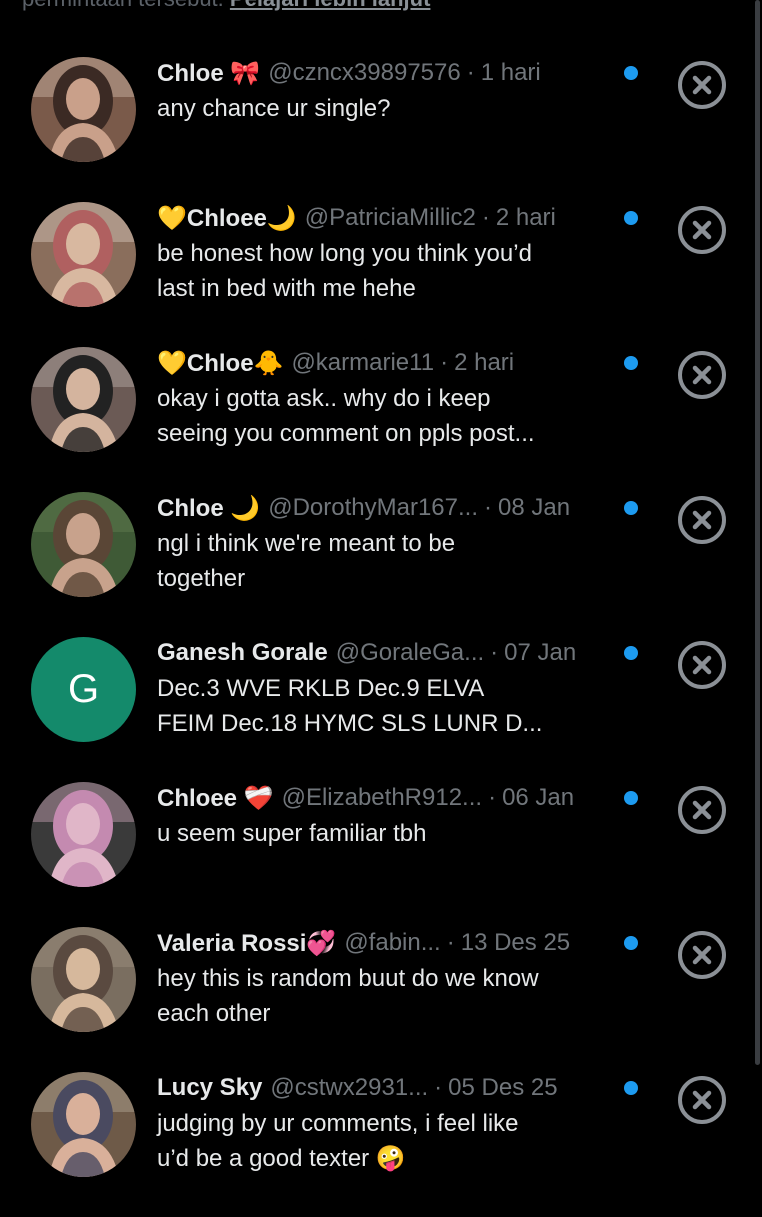 The height and width of the screenshot is (1217, 762). What do you see at coordinates (510, 72) in the screenshot?
I see `timestamp: 1 hari` at bounding box center [510, 72].